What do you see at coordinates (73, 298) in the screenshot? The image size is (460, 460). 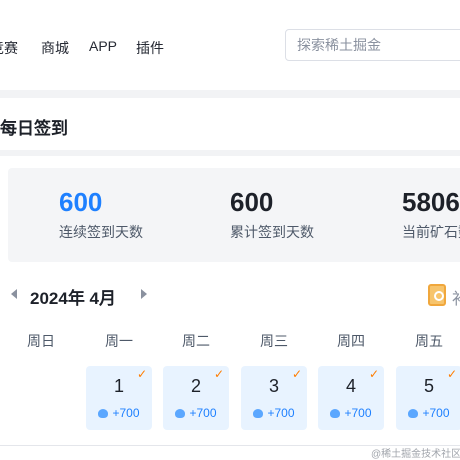 I see `month-label: 2024年 4月` at bounding box center [73, 298].